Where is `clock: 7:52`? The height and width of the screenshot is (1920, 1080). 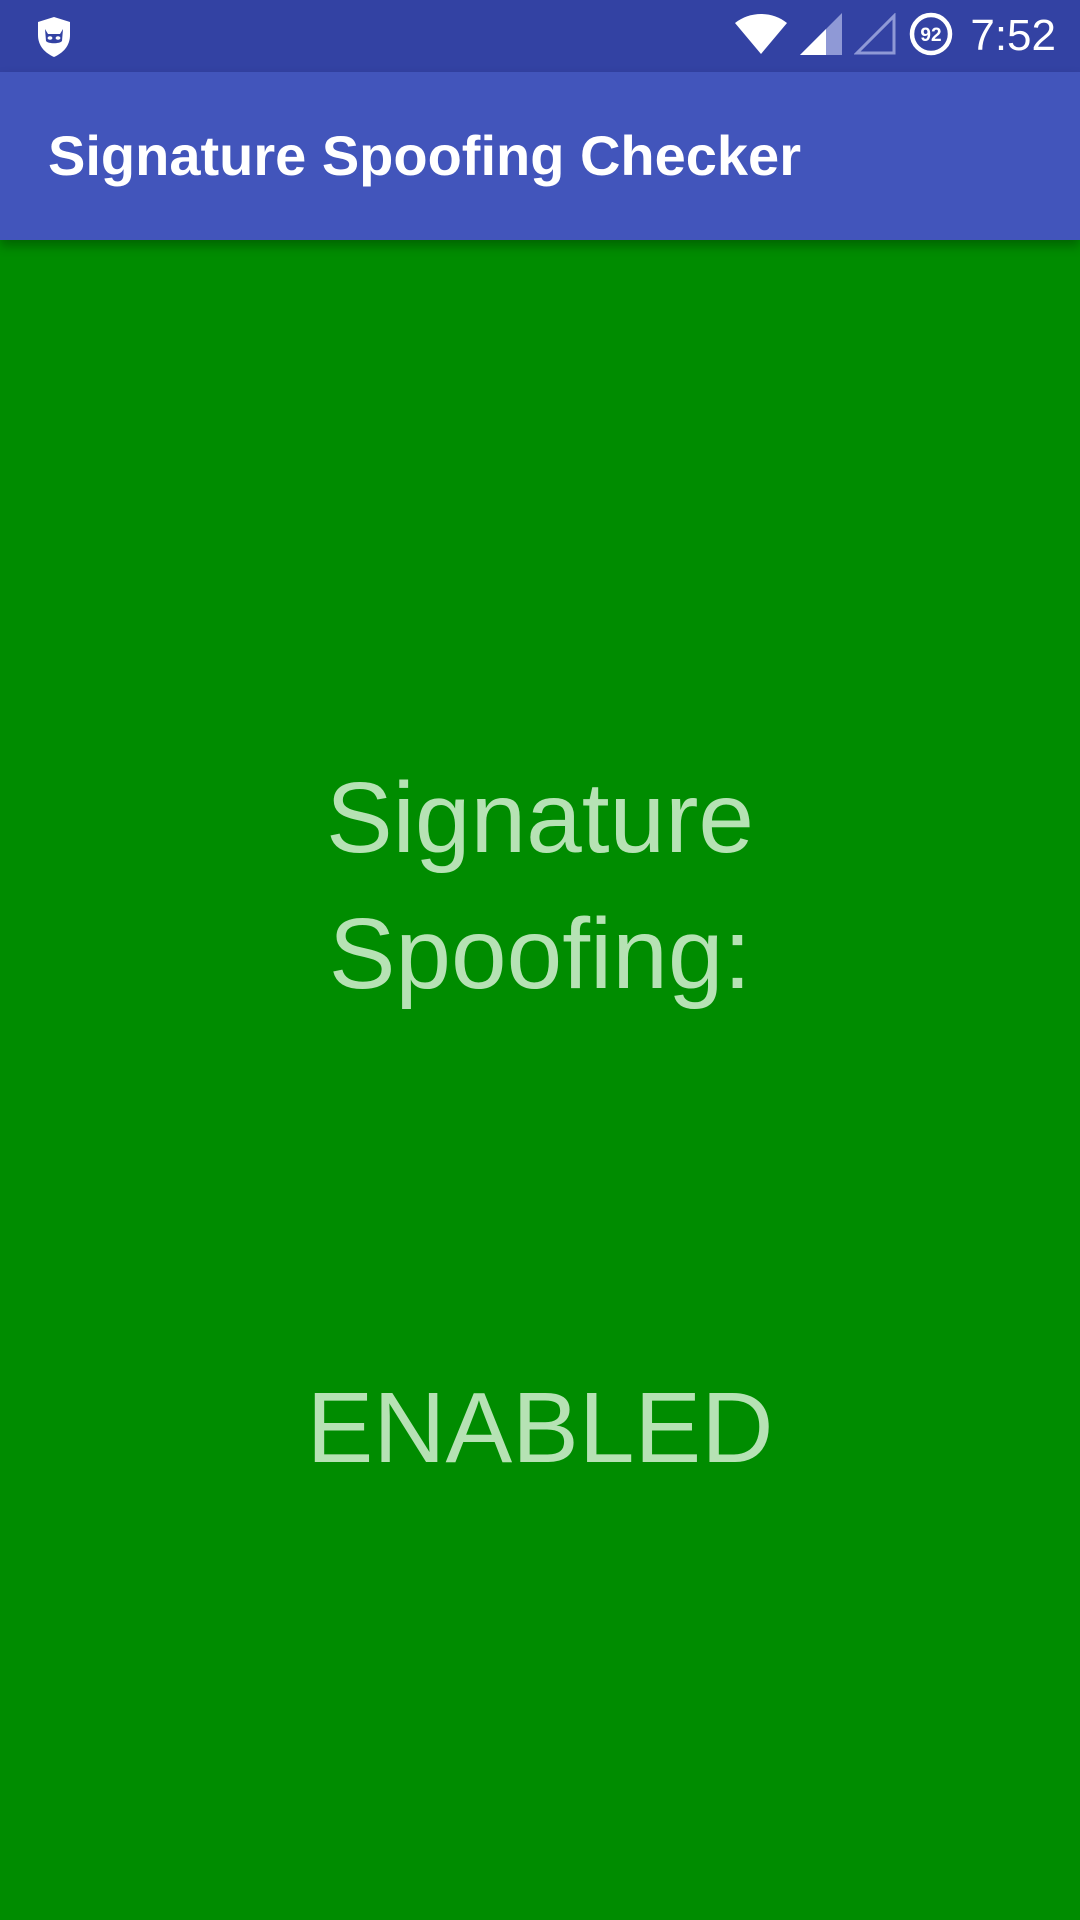 clock: 7:52 is located at coordinates (1013, 35).